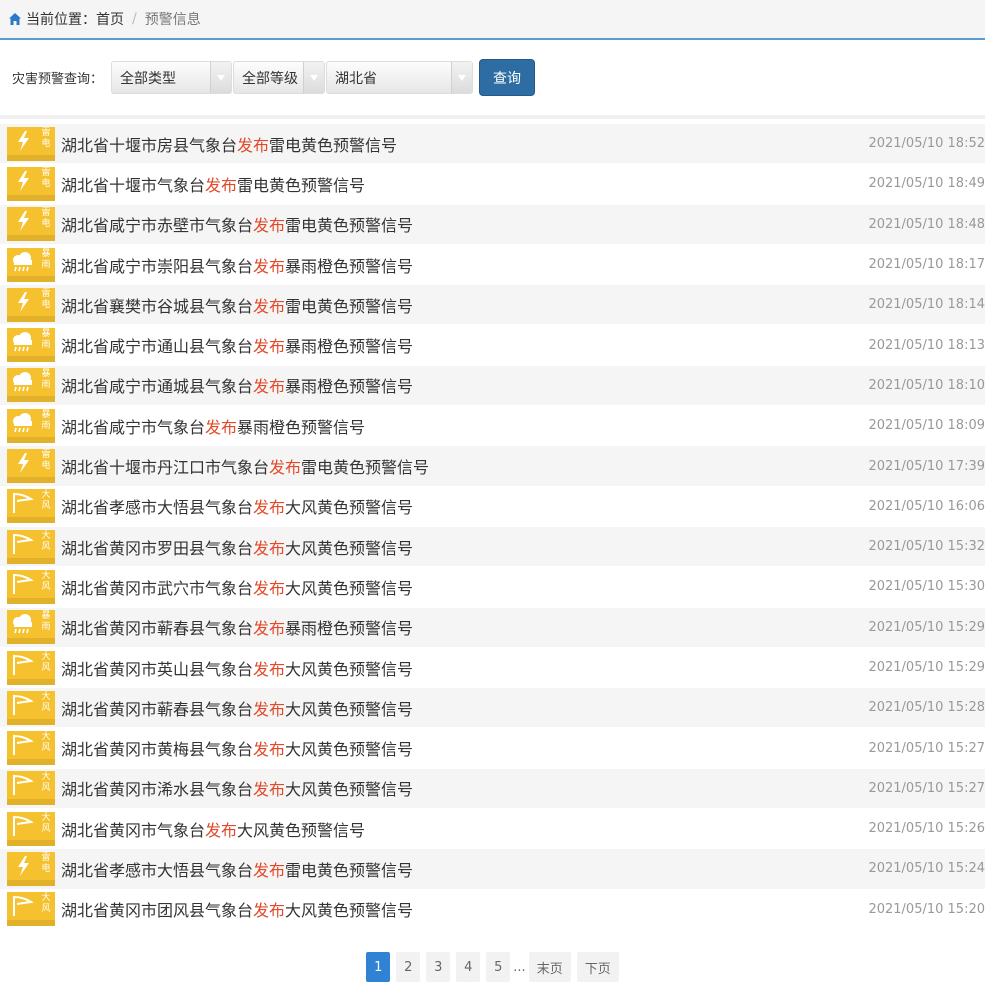 This screenshot has height=1000, width=985. Describe the element at coordinates (498, 967) in the screenshot. I see `page-link-5: 5` at that location.